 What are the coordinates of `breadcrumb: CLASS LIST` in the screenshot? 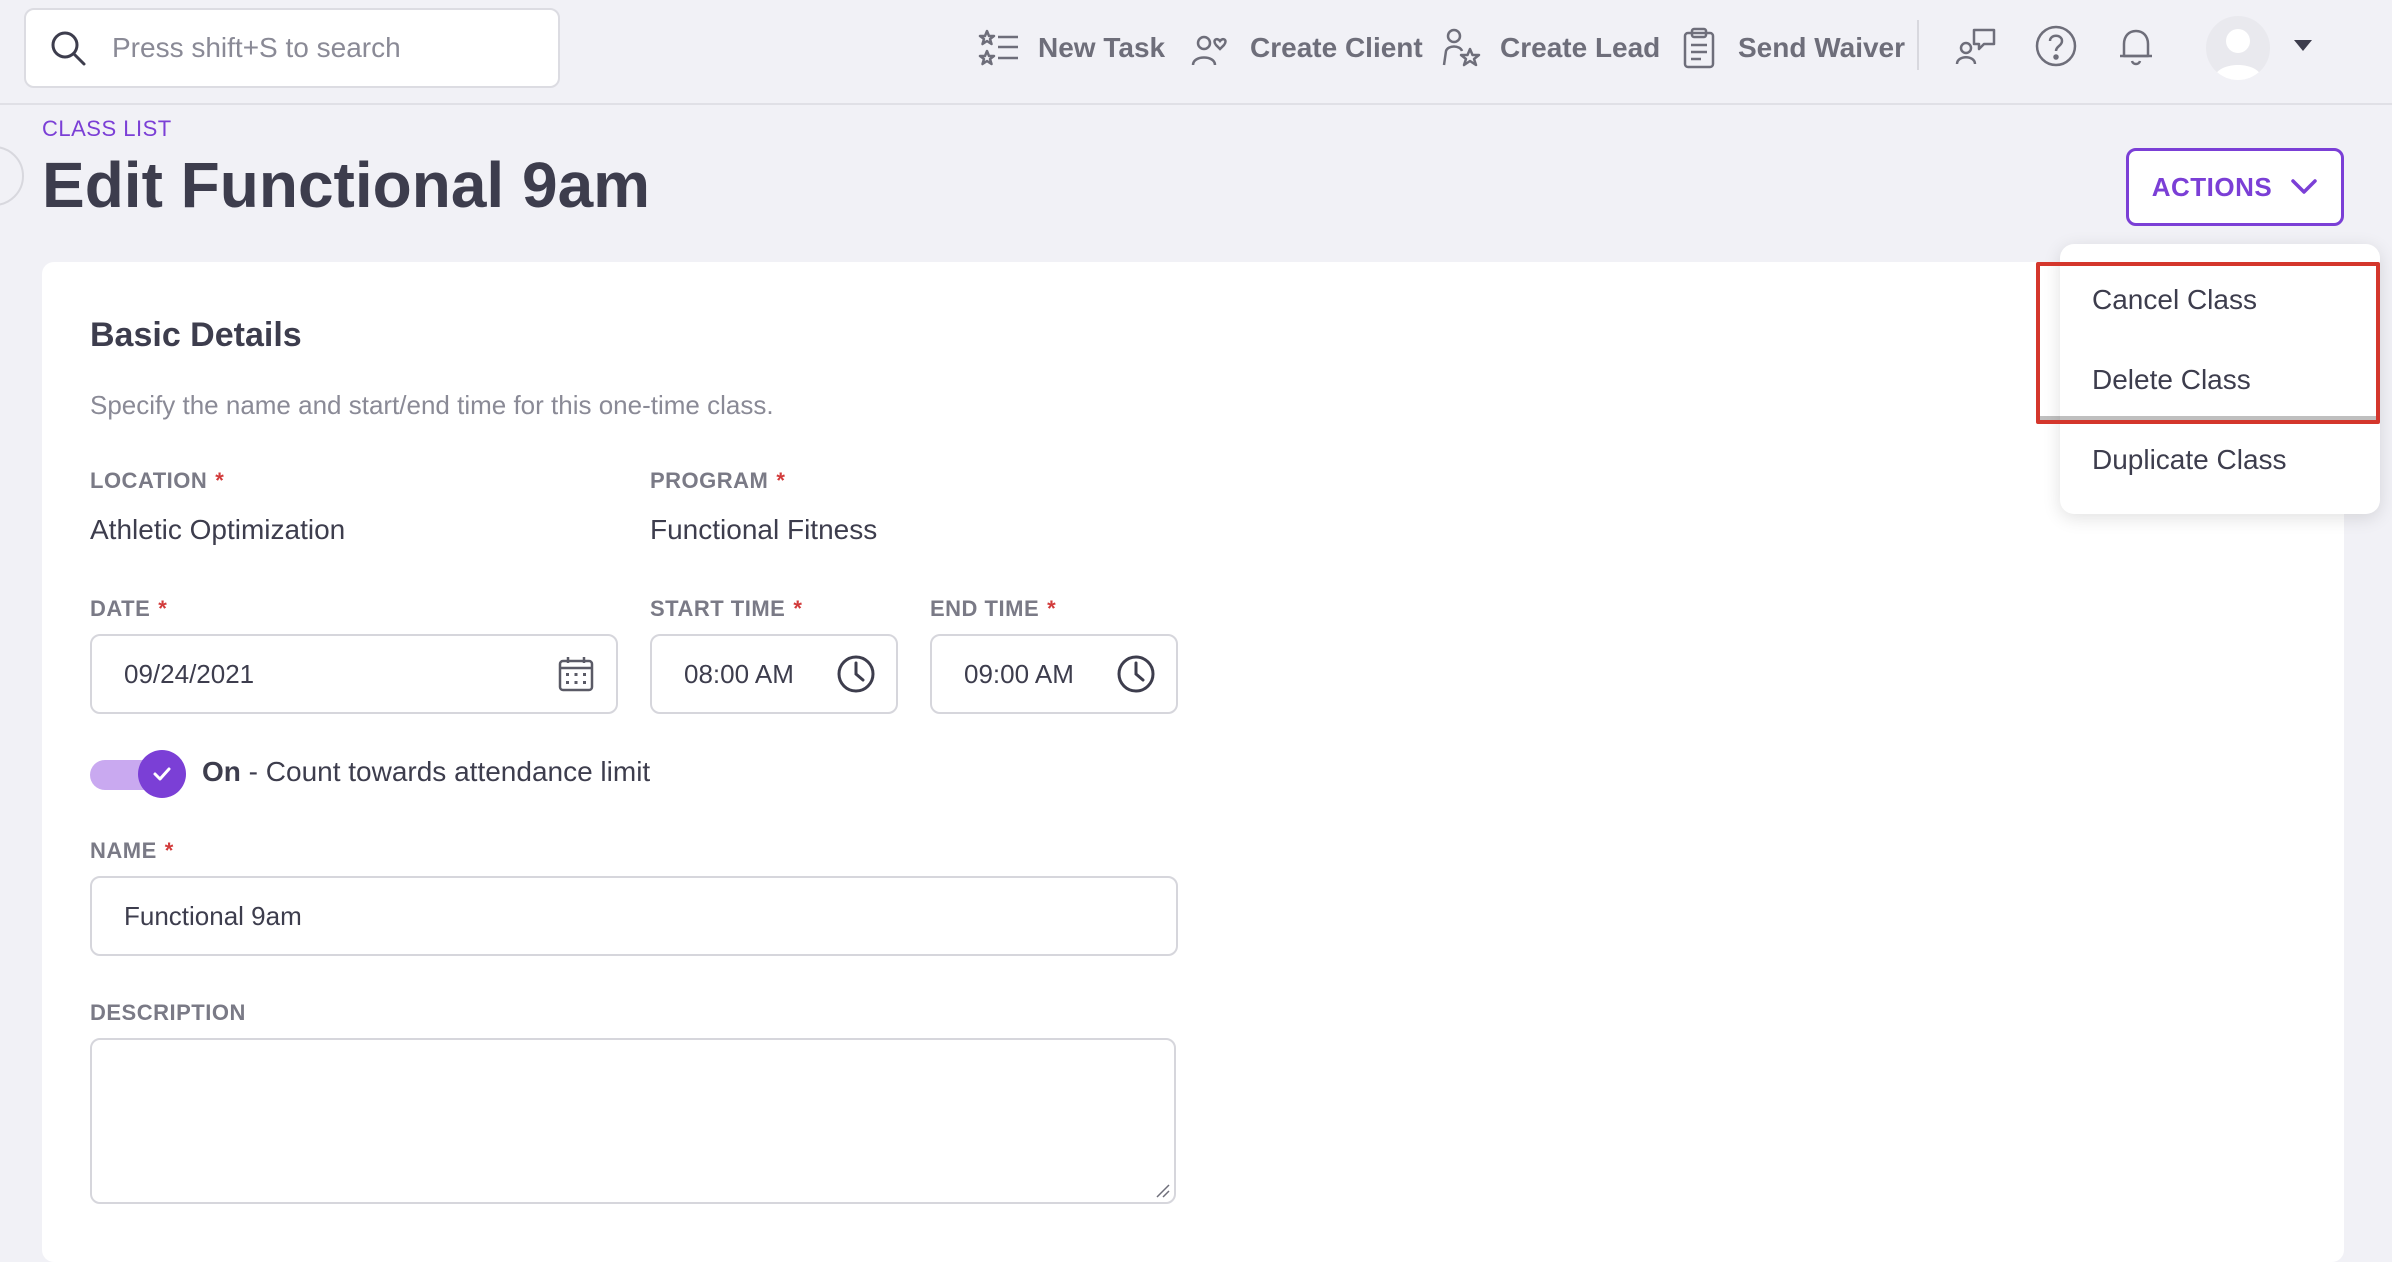 It's located at (107, 129).